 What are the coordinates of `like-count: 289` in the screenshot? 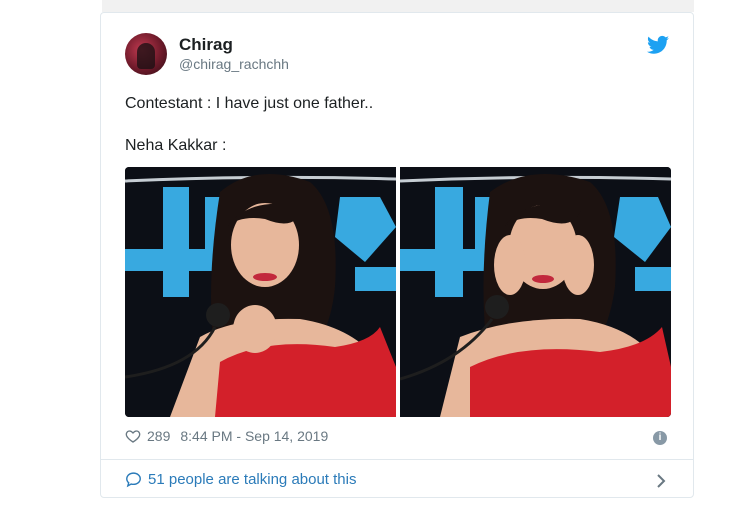 It's located at (158, 436).